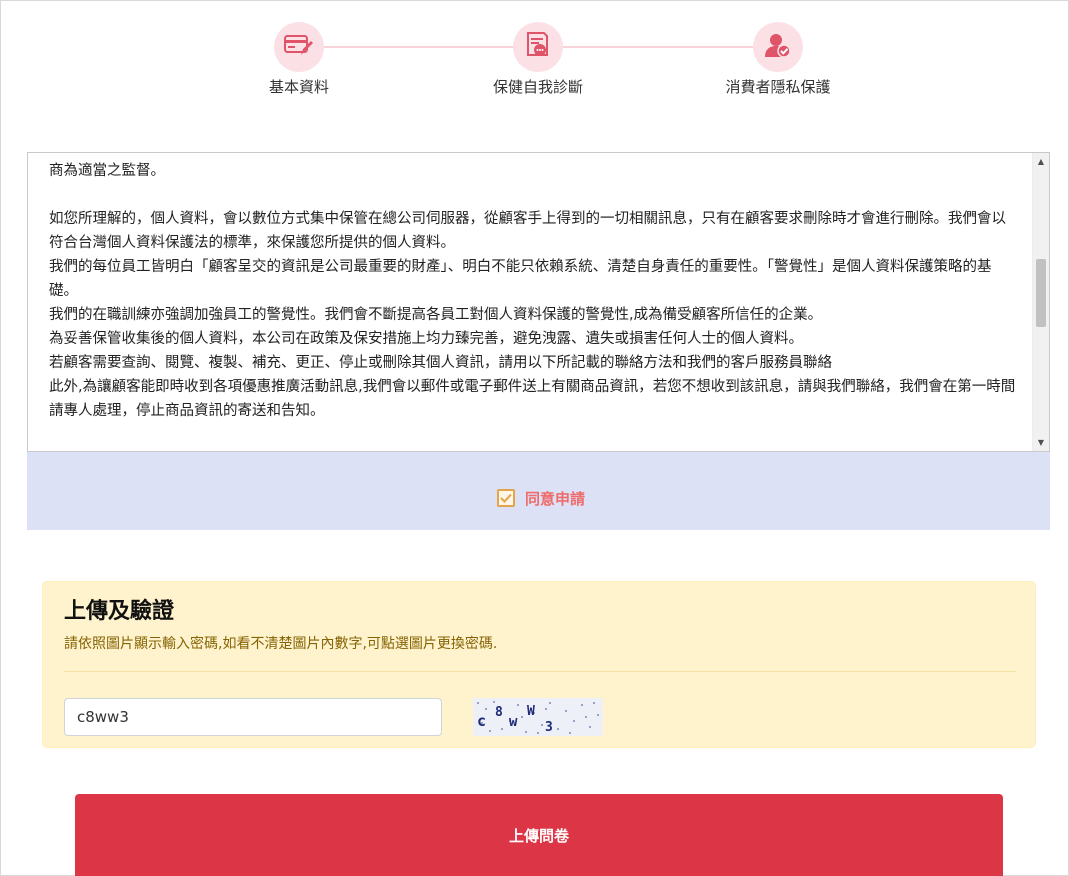 This screenshot has width=1069, height=876. I want to click on agree-label: 同意申請, so click(555, 498).